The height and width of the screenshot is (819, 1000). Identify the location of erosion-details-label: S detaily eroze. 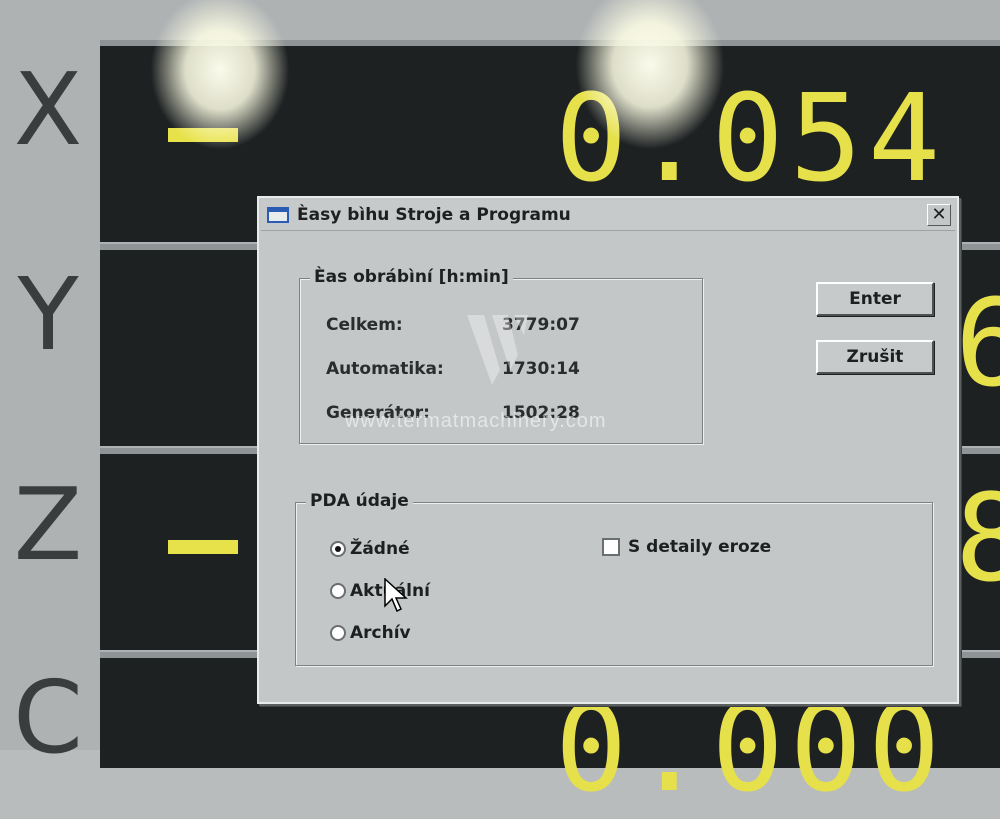
(700, 547).